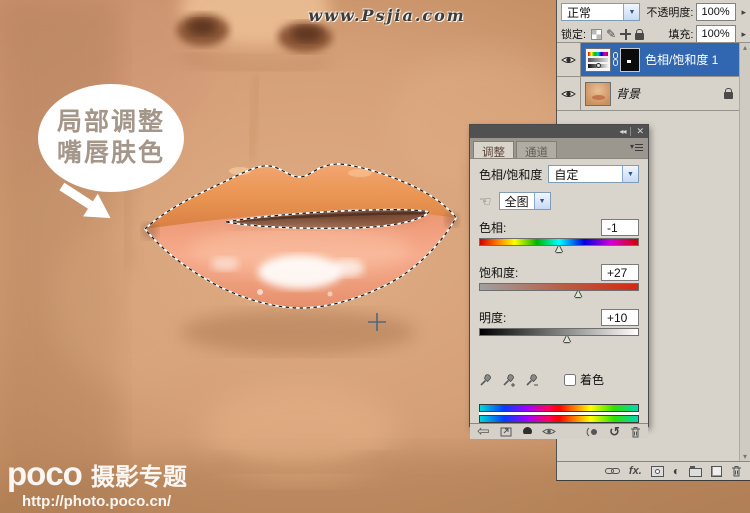 The image size is (750, 513). What do you see at coordinates (716, 34) in the screenshot?
I see `fill-field` at bounding box center [716, 34].